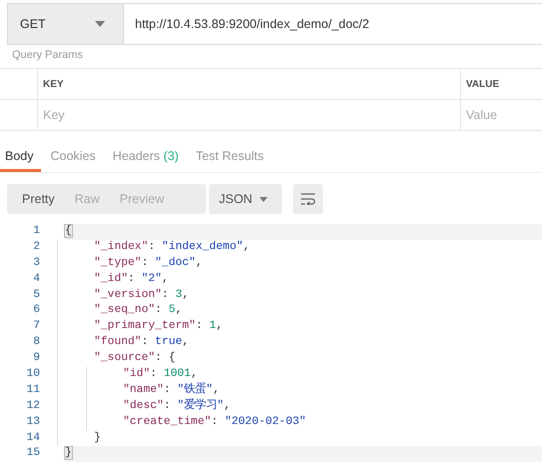 This screenshot has height=464, width=542. I want to click on section-title: Query Params, so click(47, 55).